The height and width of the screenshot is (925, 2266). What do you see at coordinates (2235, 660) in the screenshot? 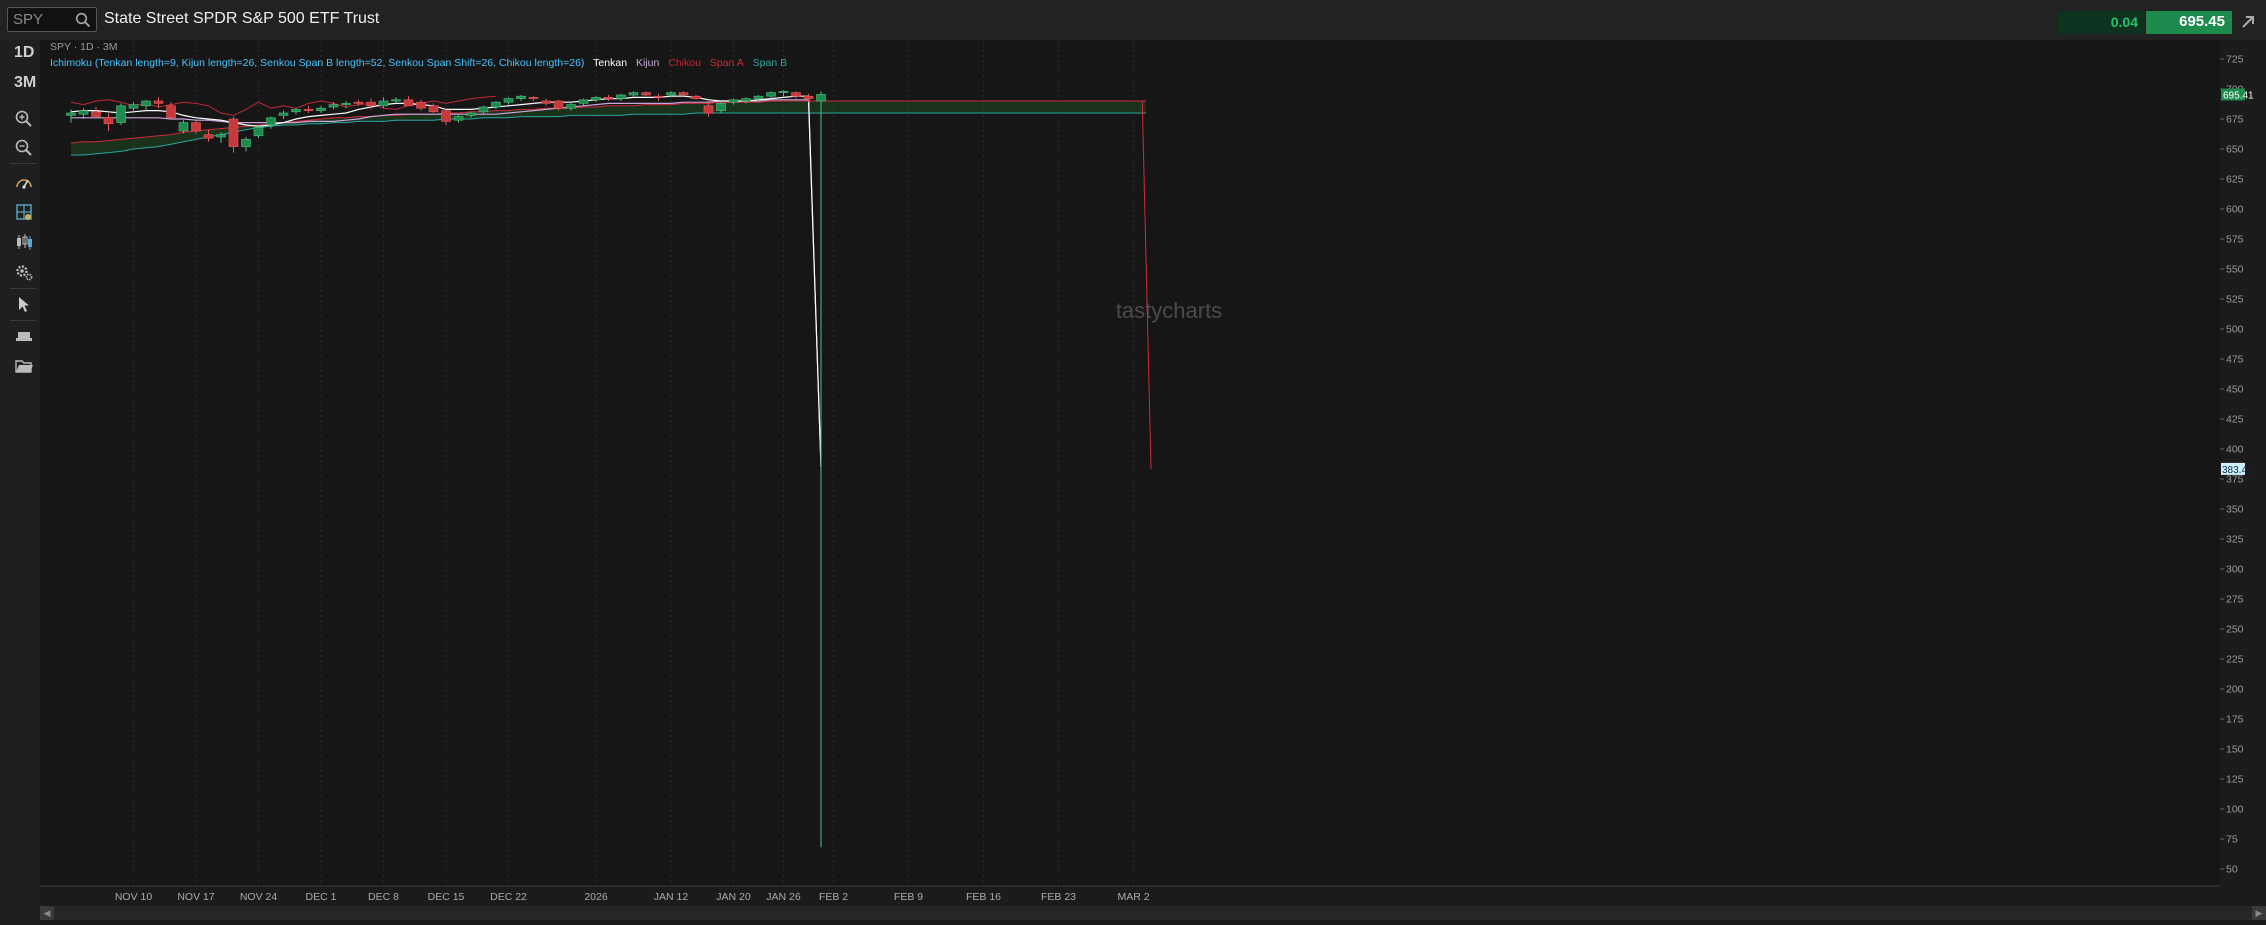
I see `y-tick-label: 225` at bounding box center [2235, 660].